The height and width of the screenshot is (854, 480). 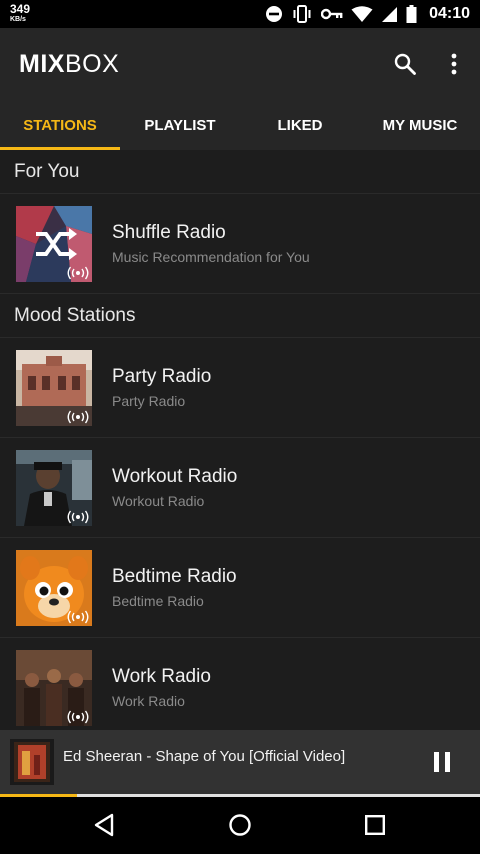 I want to click on station-subtitle: Party Radio, so click(x=149, y=401).